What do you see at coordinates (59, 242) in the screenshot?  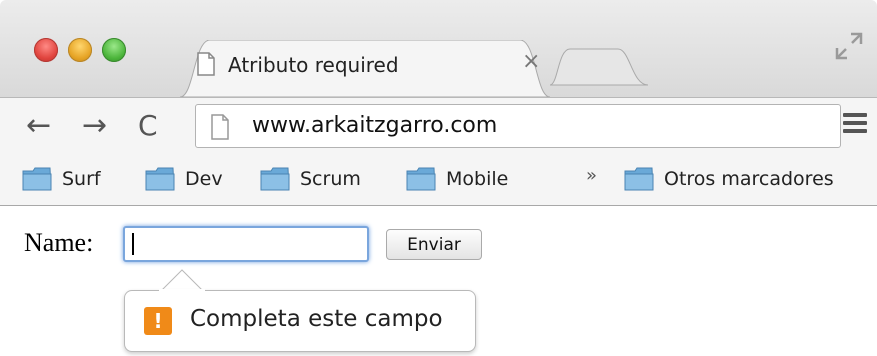 I see `name-label: Name:` at bounding box center [59, 242].